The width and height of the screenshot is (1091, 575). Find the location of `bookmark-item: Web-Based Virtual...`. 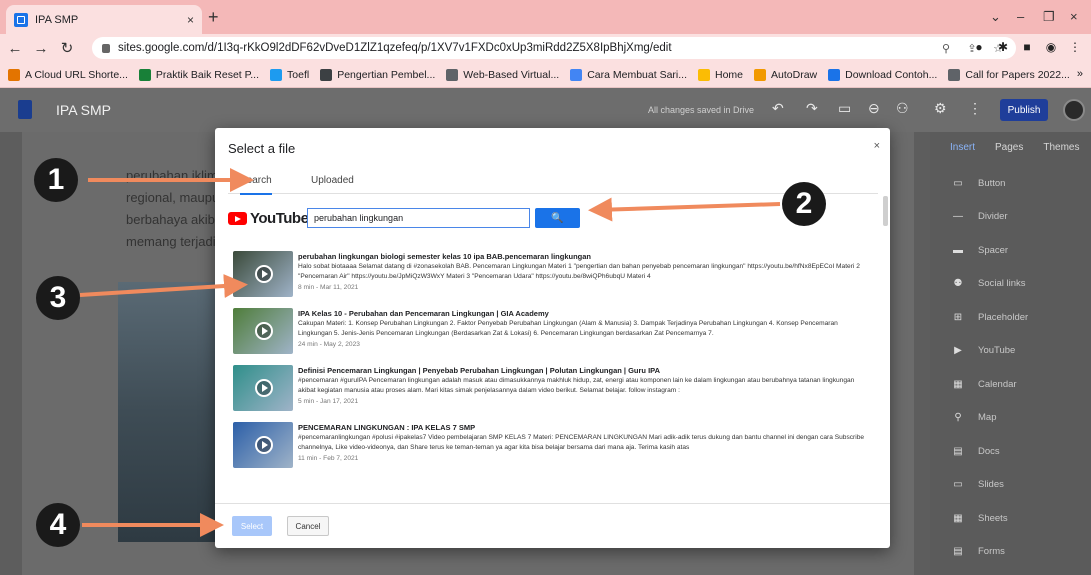

bookmark-item: Web-Based Virtual... is located at coordinates (503, 74).